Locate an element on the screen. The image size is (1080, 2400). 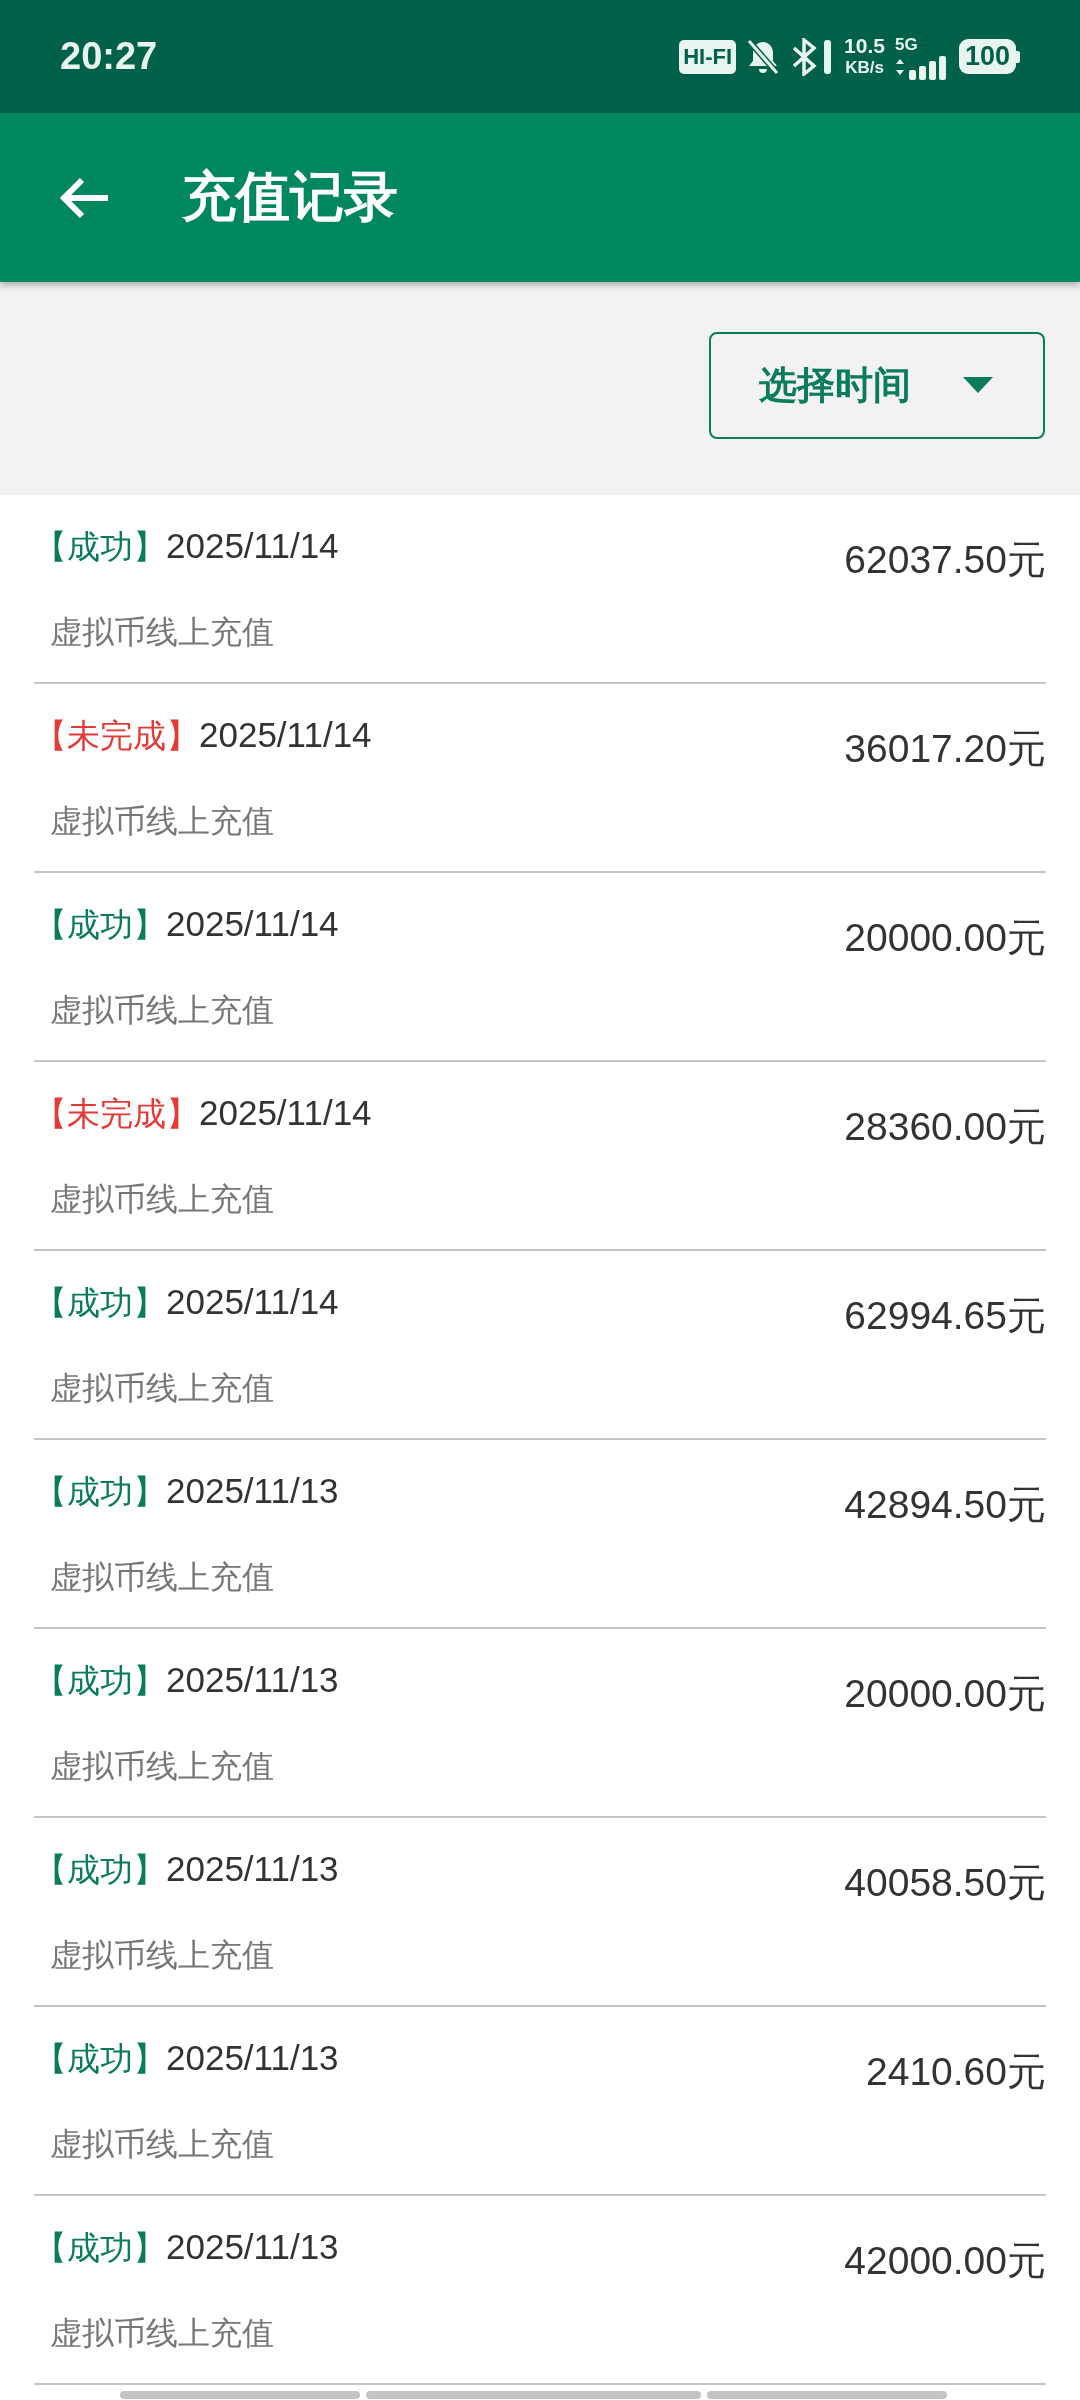
bell-muted-icon is located at coordinates (763, 56).